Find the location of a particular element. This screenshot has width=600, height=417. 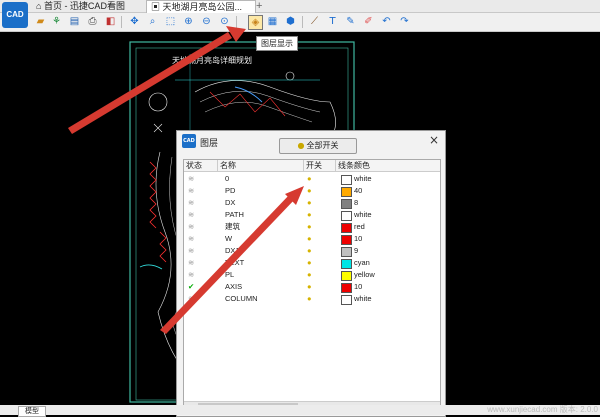

col-state: 状态 is located at coordinates (201, 165).